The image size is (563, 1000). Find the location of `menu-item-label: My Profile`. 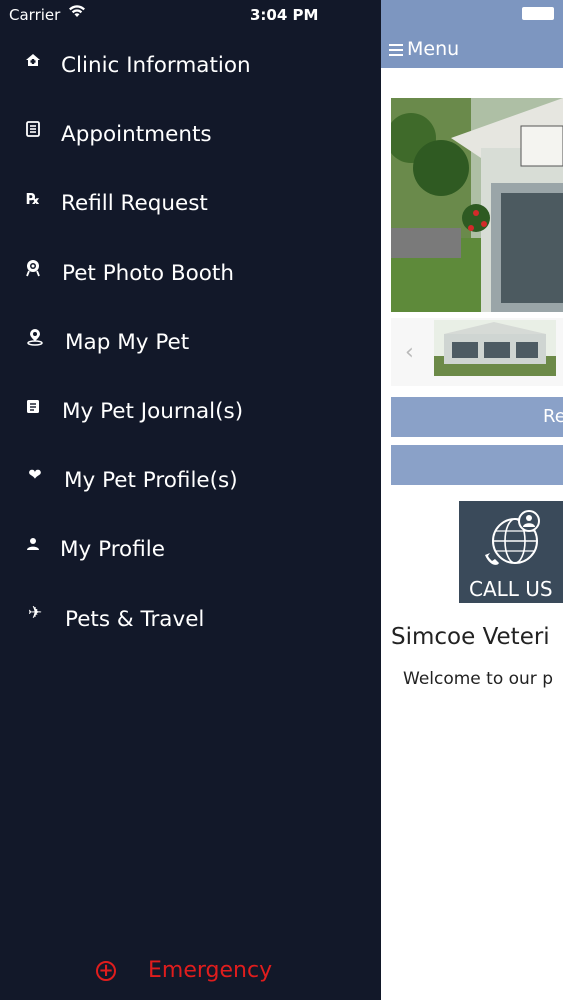

menu-item-label: My Profile is located at coordinates (112, 549).